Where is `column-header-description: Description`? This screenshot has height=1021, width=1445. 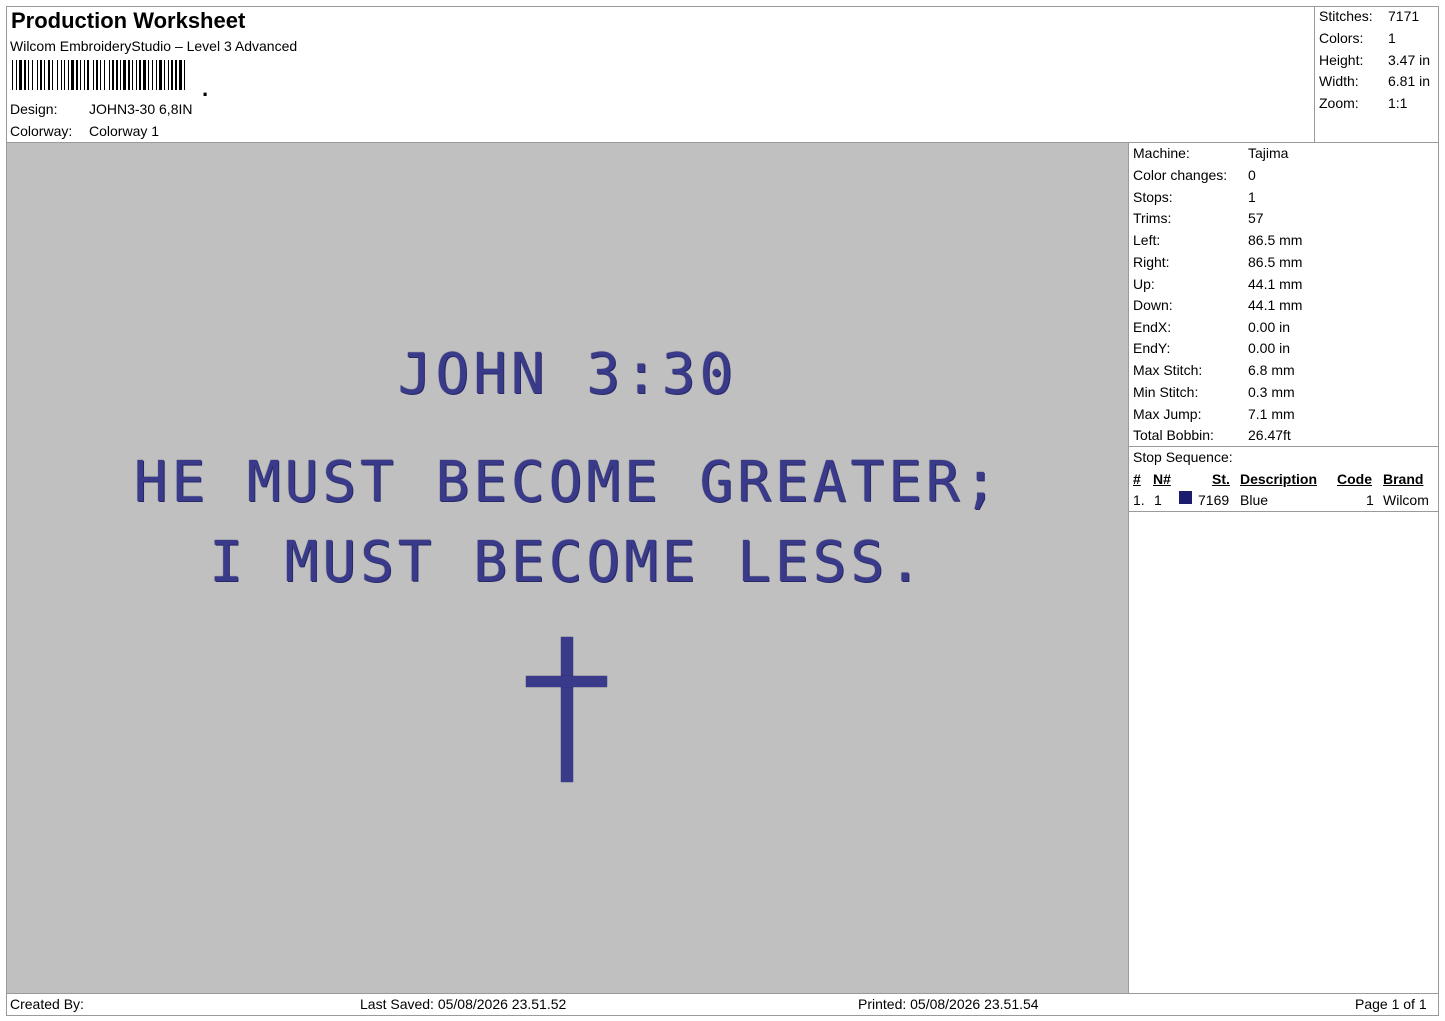
column-header-description: Description is located at coordinates (1279, 479).